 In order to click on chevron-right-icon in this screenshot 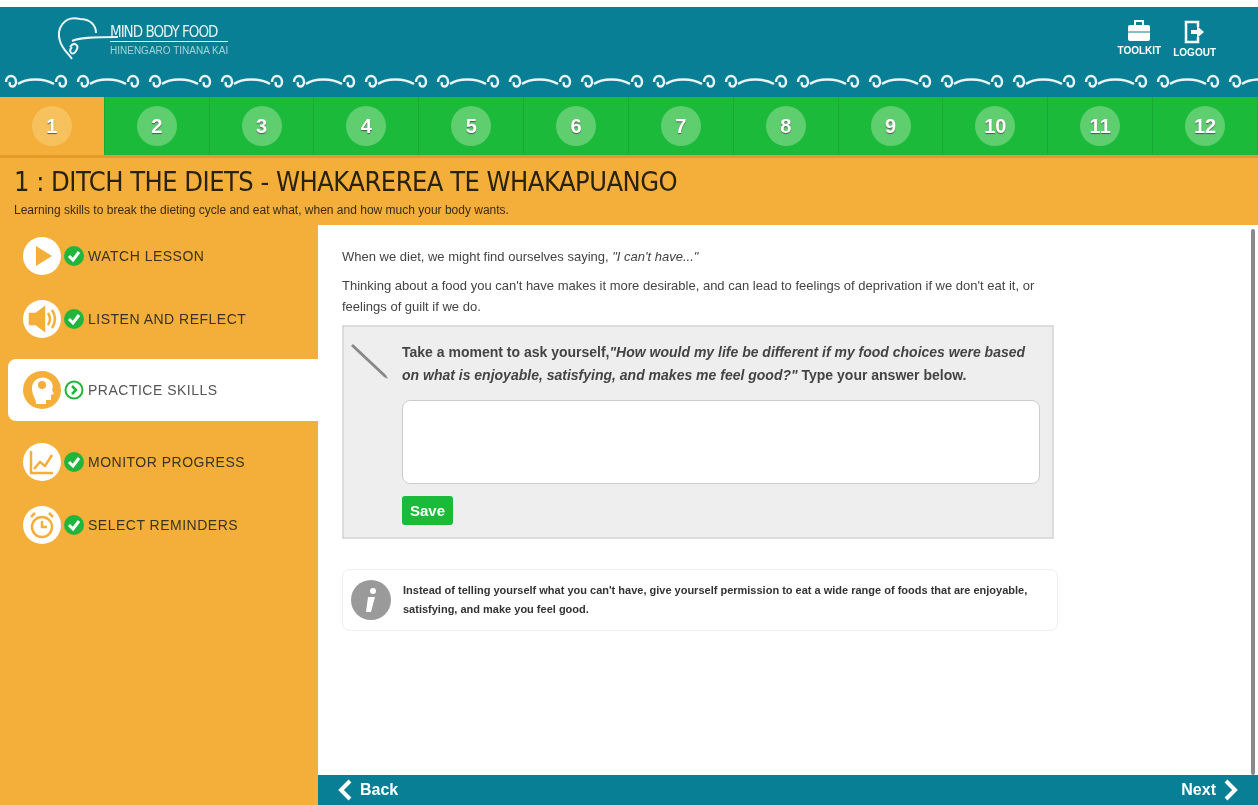, I will do `click(1231, 790)`.